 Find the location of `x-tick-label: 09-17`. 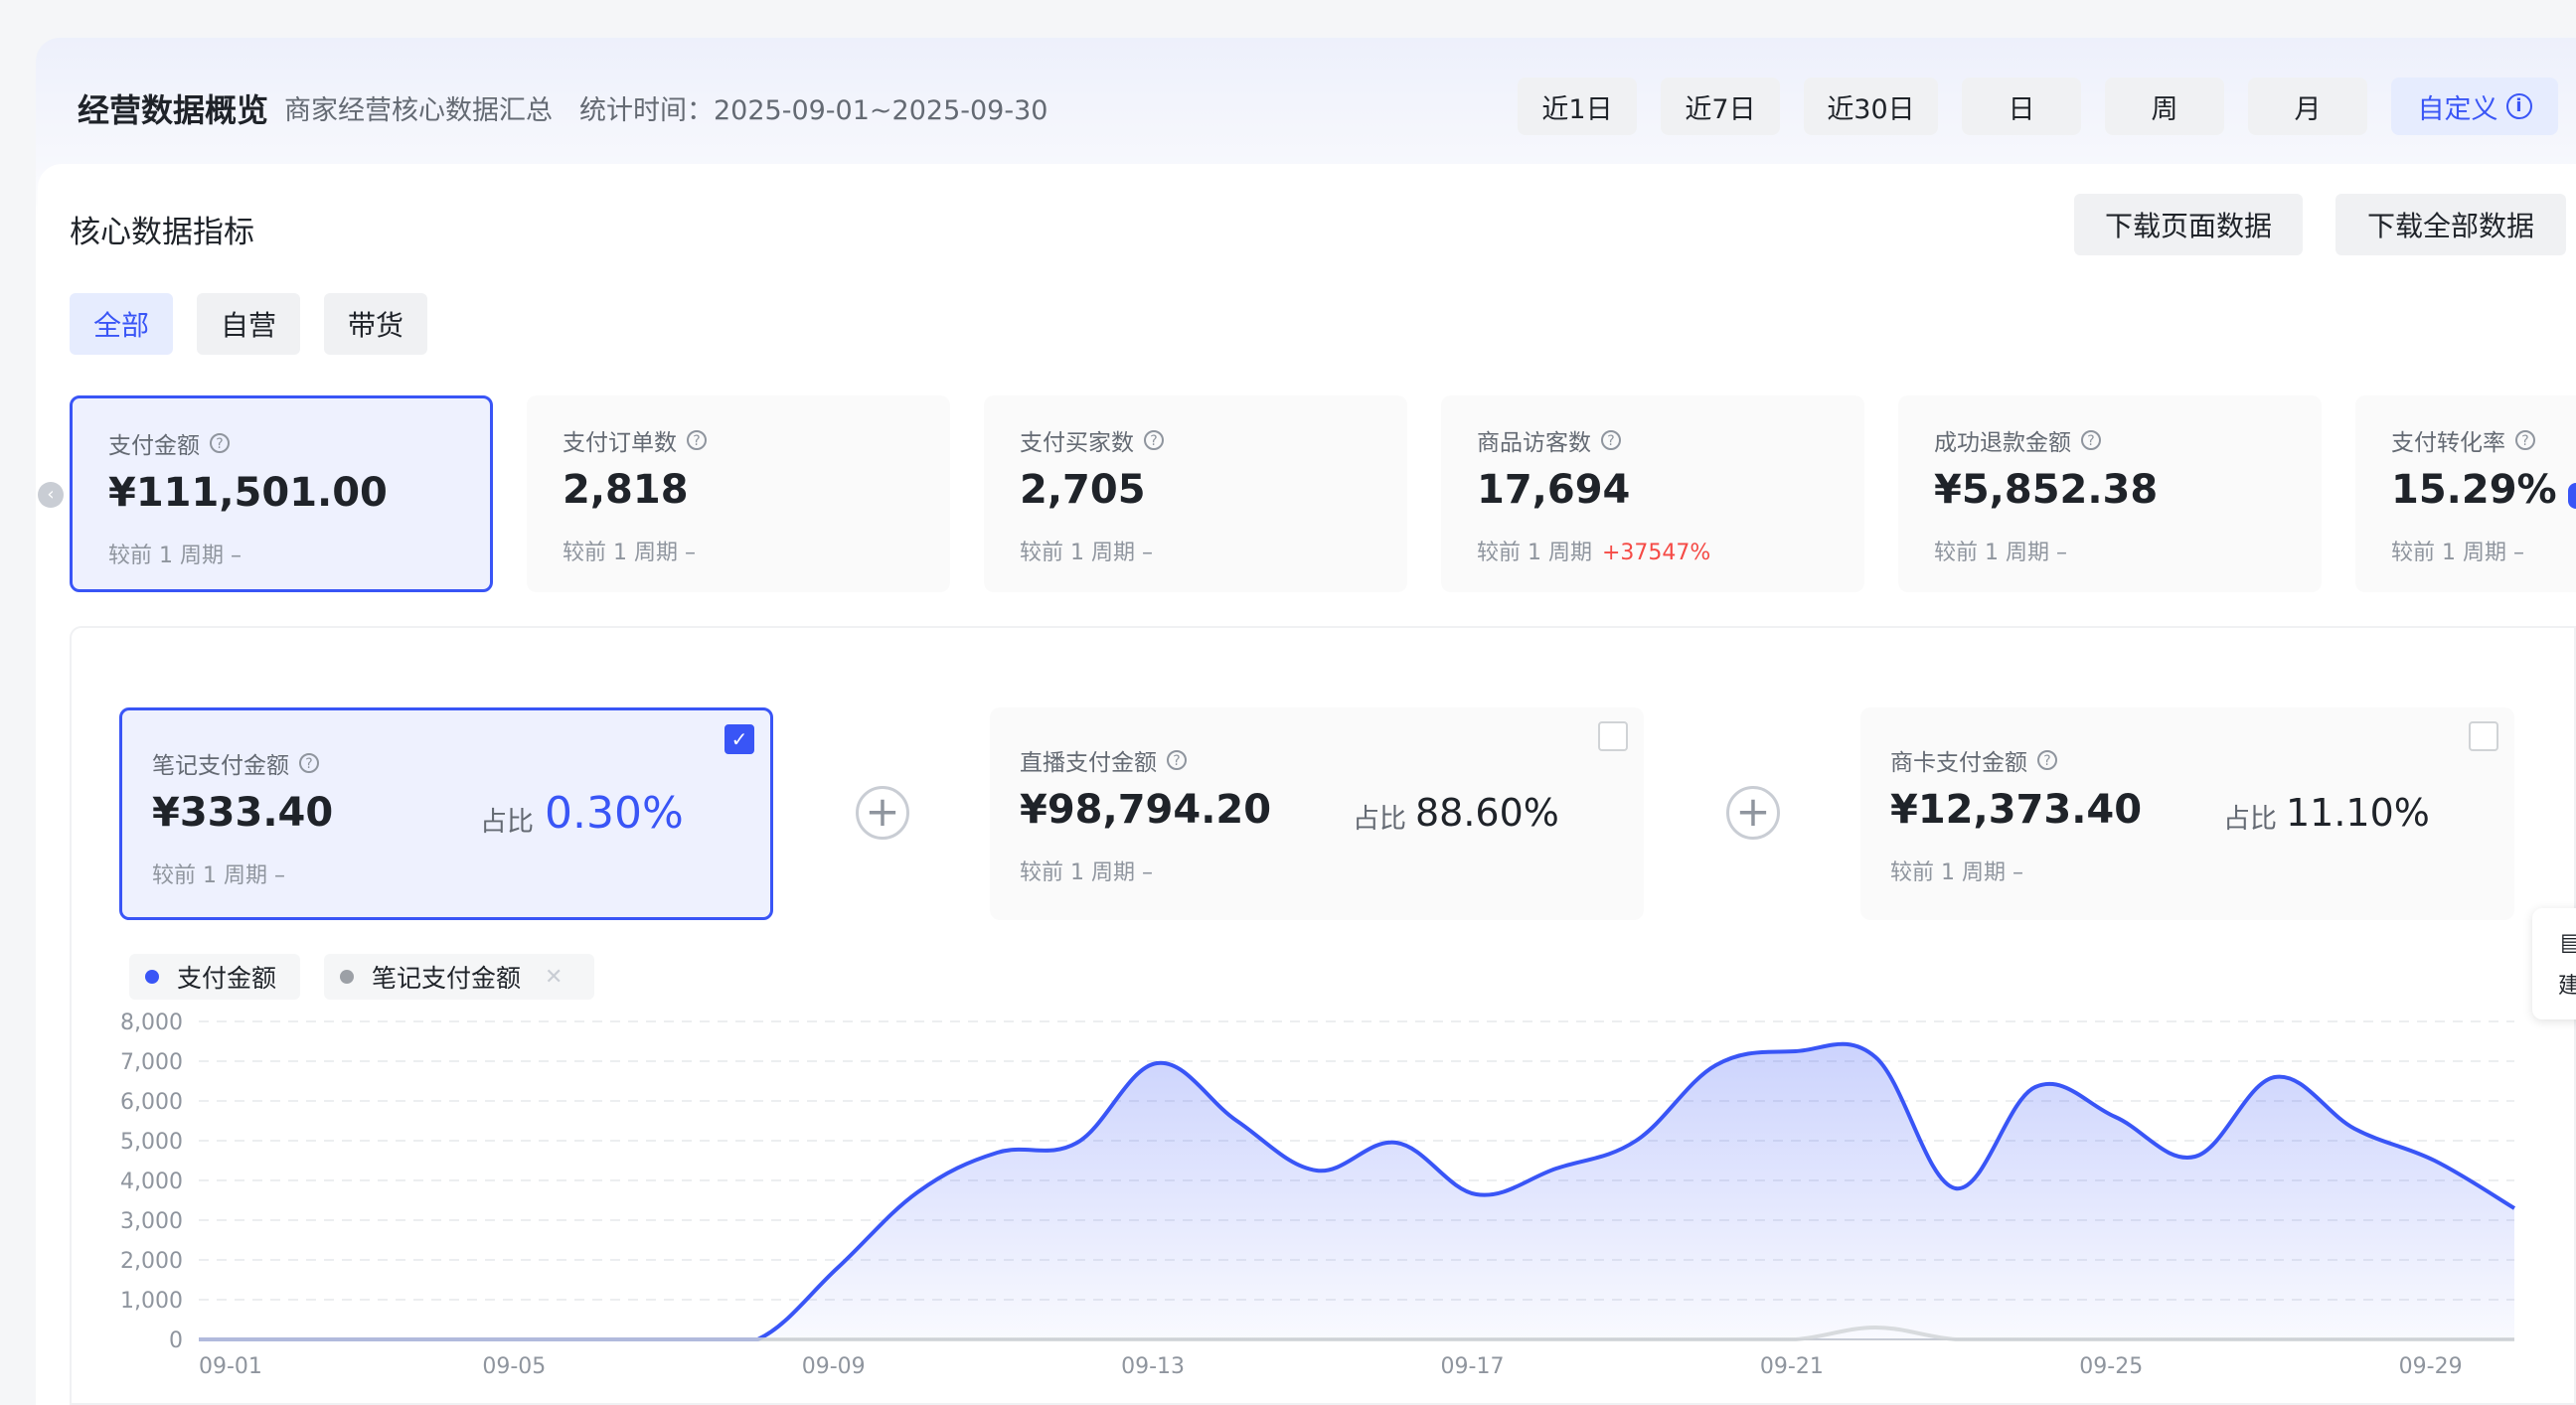

x-tick-label: 09-17 is located at coordinates (1473, 1366).